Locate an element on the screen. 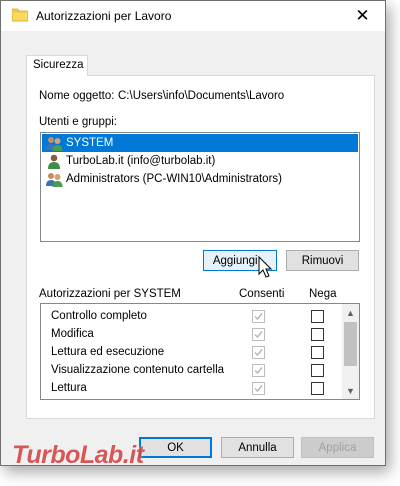 The height and width of the screenshot is (486, 400). window-title: Autorizzazioni per Lavoro is located at coordinates (104, 16).